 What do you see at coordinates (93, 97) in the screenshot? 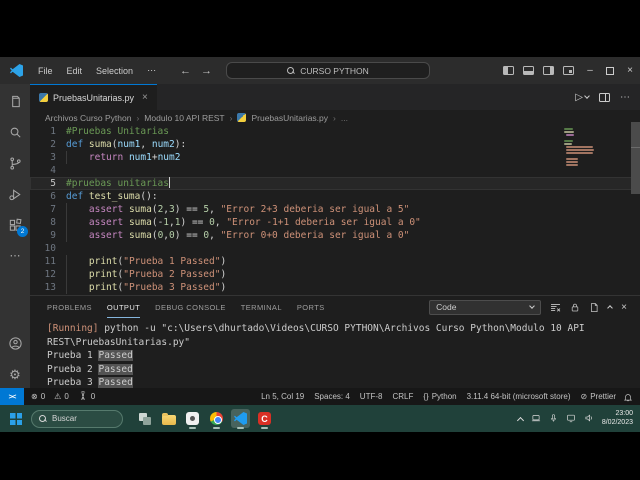
I see `tab-pruebasunitarias: PruebasUnitarias.py ×` at bounding box center [93, 97].